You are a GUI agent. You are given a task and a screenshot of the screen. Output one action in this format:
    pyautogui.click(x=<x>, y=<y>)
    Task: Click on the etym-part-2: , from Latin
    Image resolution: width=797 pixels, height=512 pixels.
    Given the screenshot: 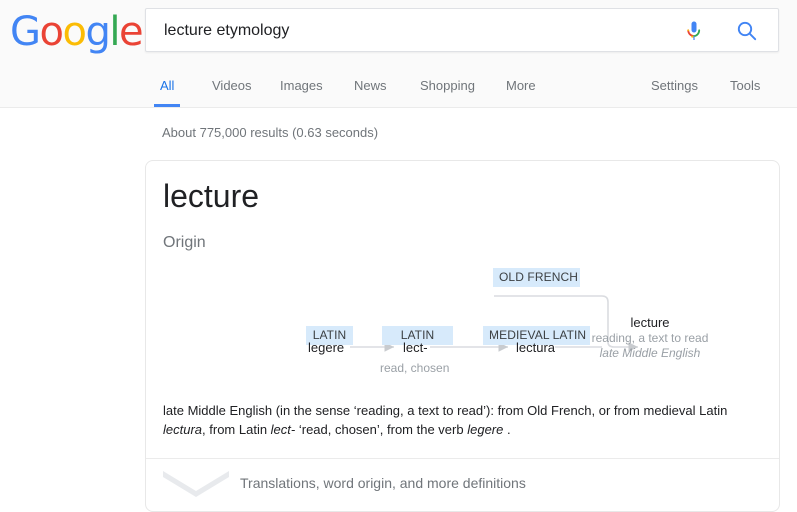 What is the action you would take?
    pyautogui.click(x=236, y=429)
    